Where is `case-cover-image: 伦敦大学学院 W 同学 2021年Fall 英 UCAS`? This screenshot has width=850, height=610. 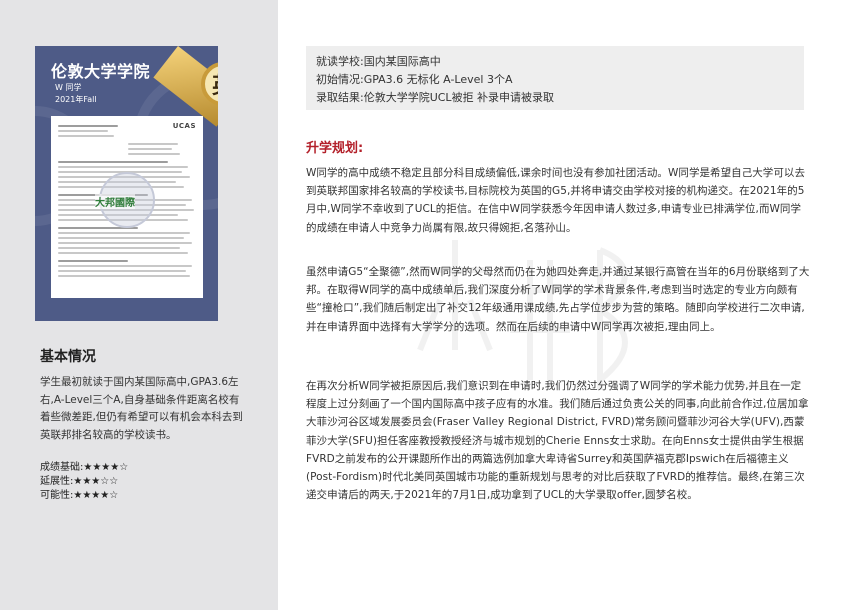
case-cover-image: 伦敦大学学院 W 同学 2021年Fall 英 UCAS is located at coordinates (126, 183).